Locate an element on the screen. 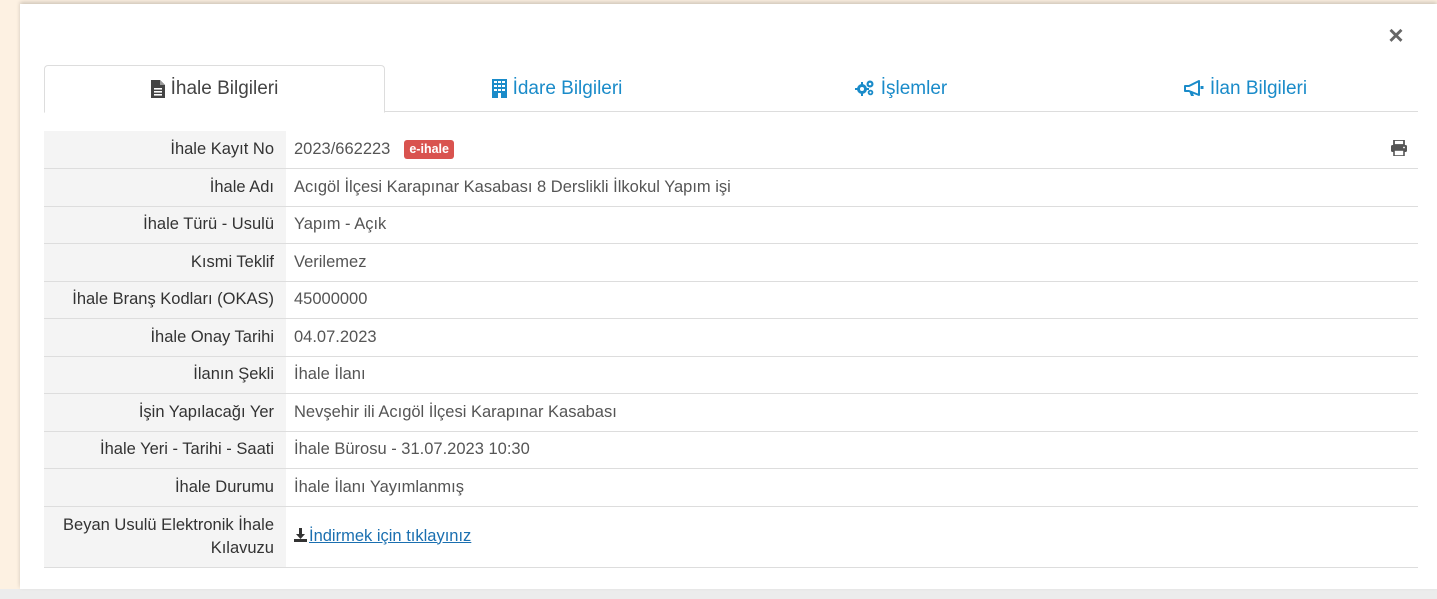 Image resolution: width=1437 pixels, height=599 pixels. tab-label: İdare Bilgileri is located at coordinates (567, 88).